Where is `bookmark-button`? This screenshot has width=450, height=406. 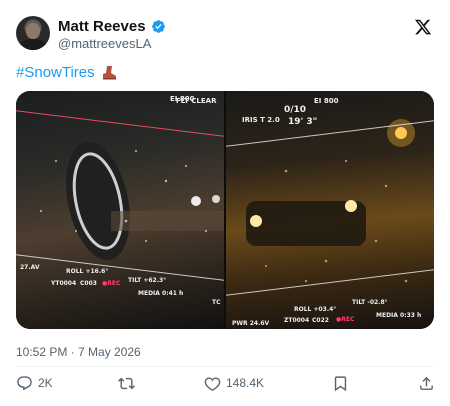
bookmark-button is located at coordinates (340, 383).